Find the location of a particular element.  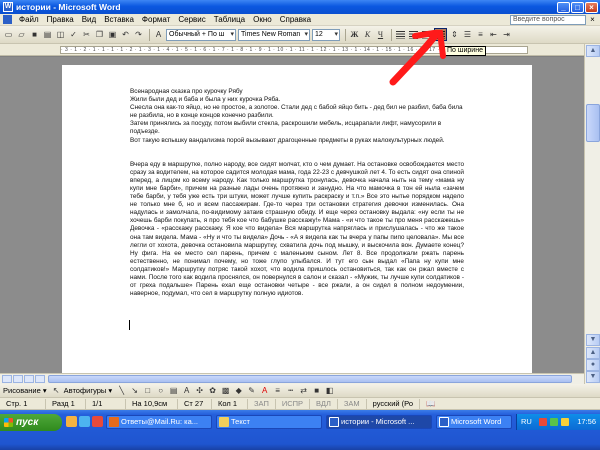

font-color-icon: A is located at coordinates (264, 390).